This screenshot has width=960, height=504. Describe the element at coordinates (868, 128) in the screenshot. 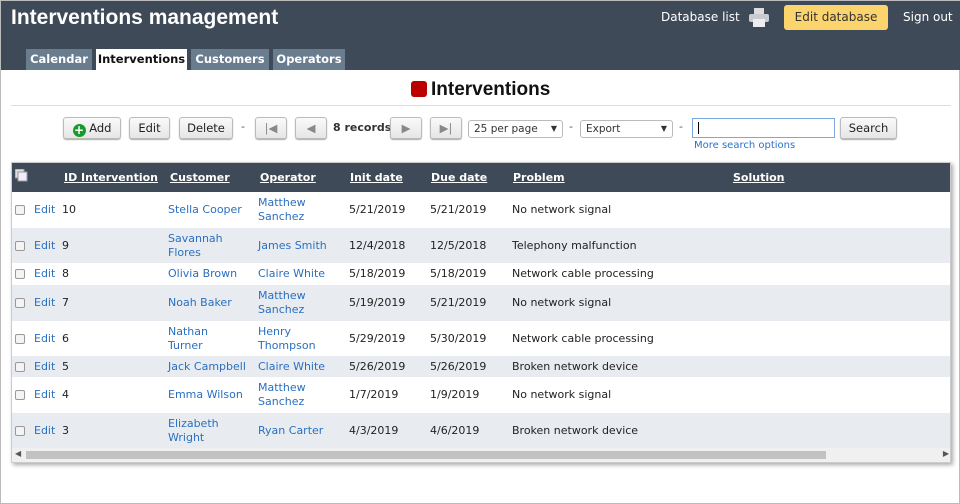

I see `search-button: Search` at that location.